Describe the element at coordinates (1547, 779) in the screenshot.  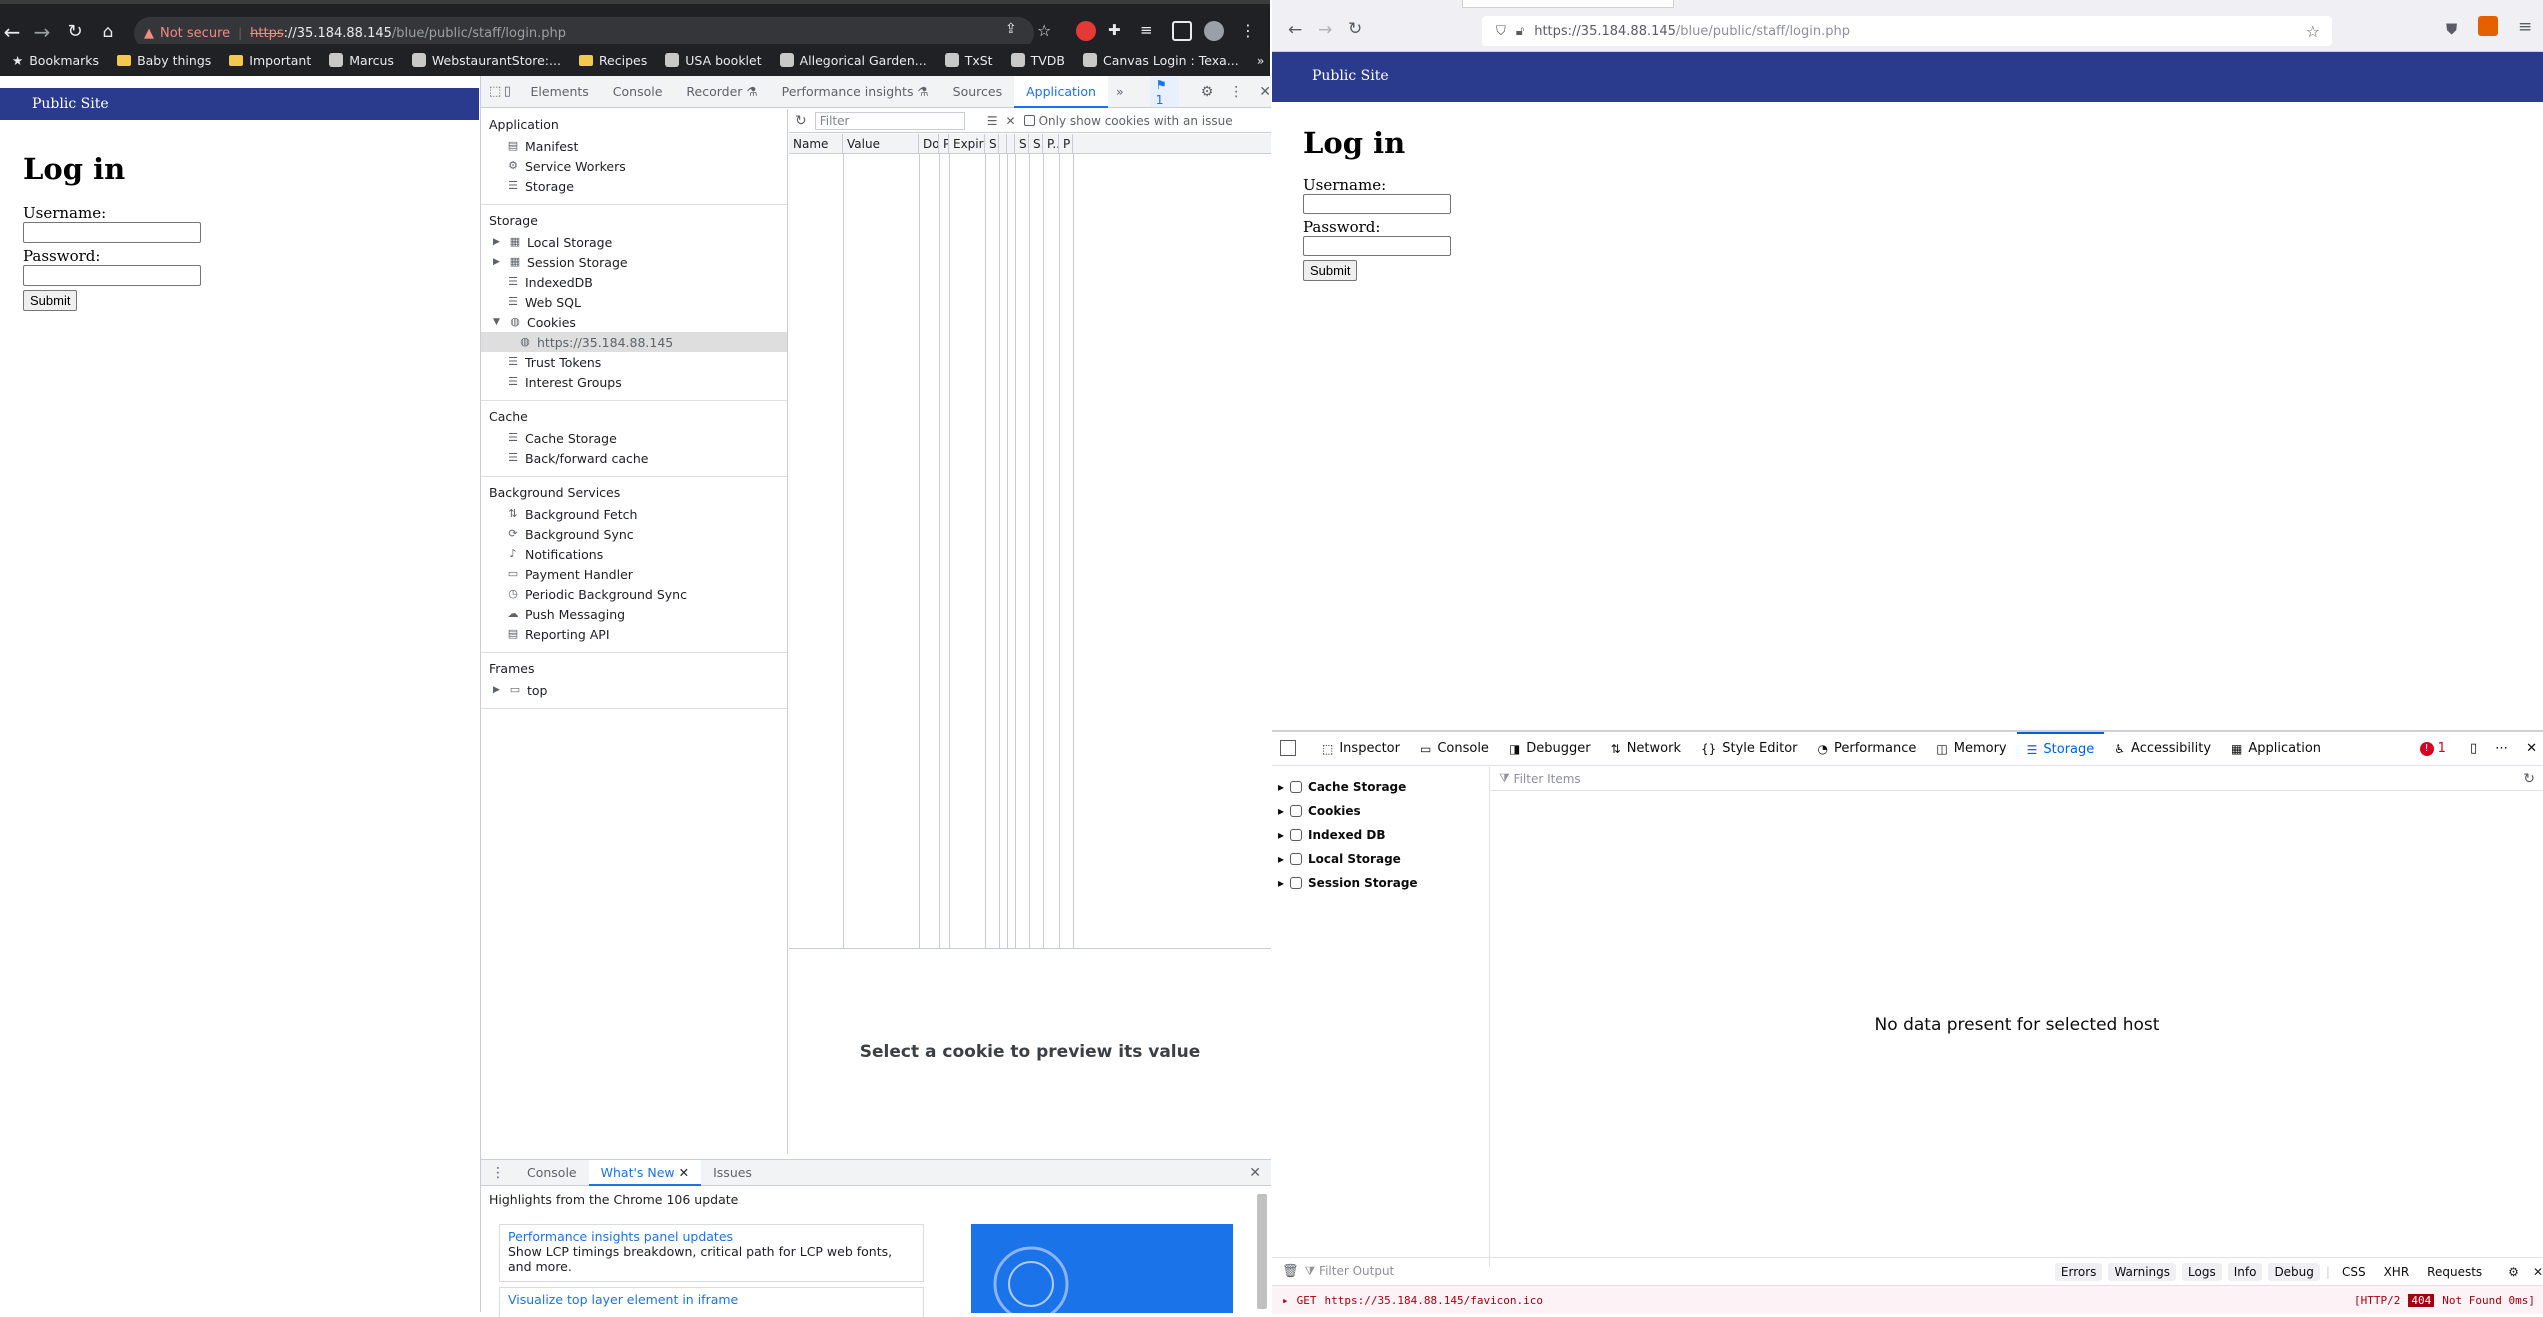
I see `storage-filter-input: Filter Items` at that location.